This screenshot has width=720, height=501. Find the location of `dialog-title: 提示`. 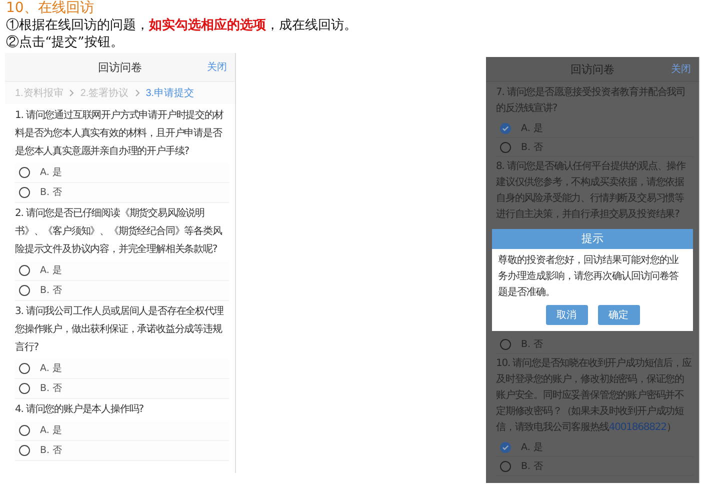

dialog-title: 提示 is located at coordinates (592, 239).